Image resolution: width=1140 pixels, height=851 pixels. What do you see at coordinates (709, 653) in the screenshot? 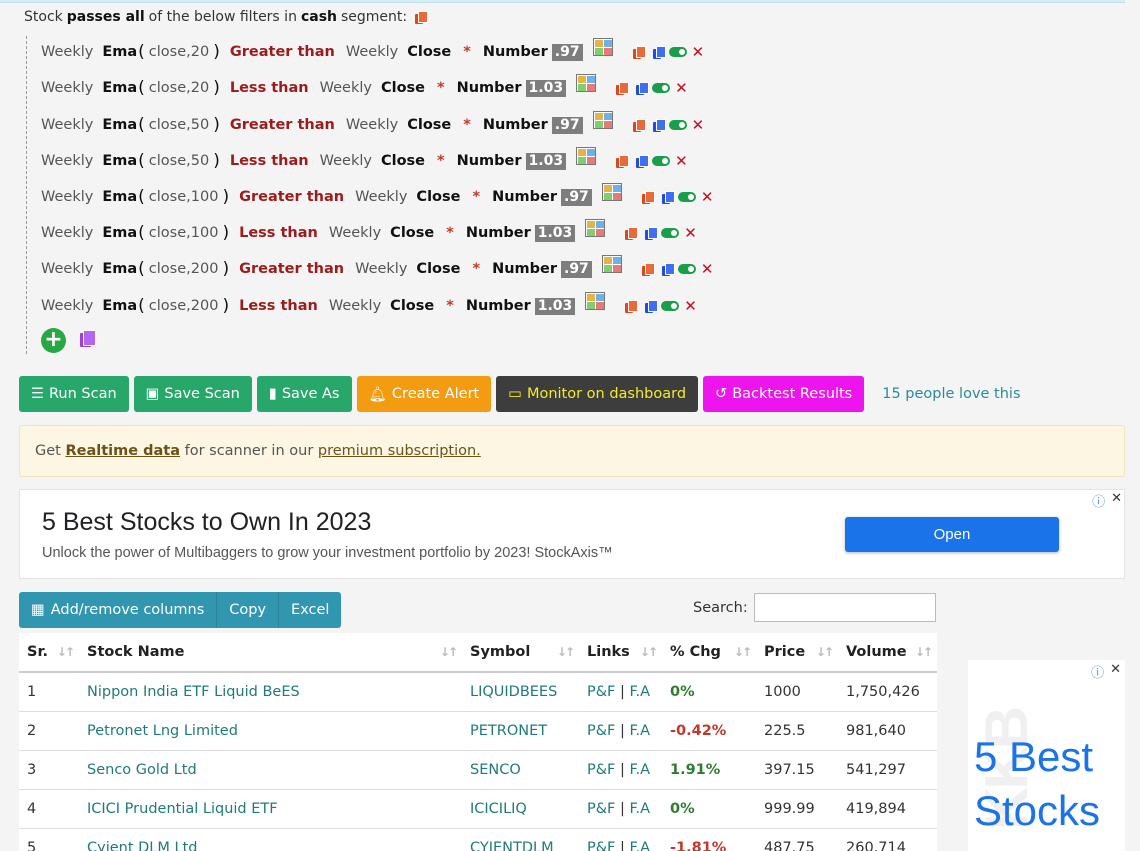
I see `column-header: % Chg ↓↑` at bounding box center [709, 653].